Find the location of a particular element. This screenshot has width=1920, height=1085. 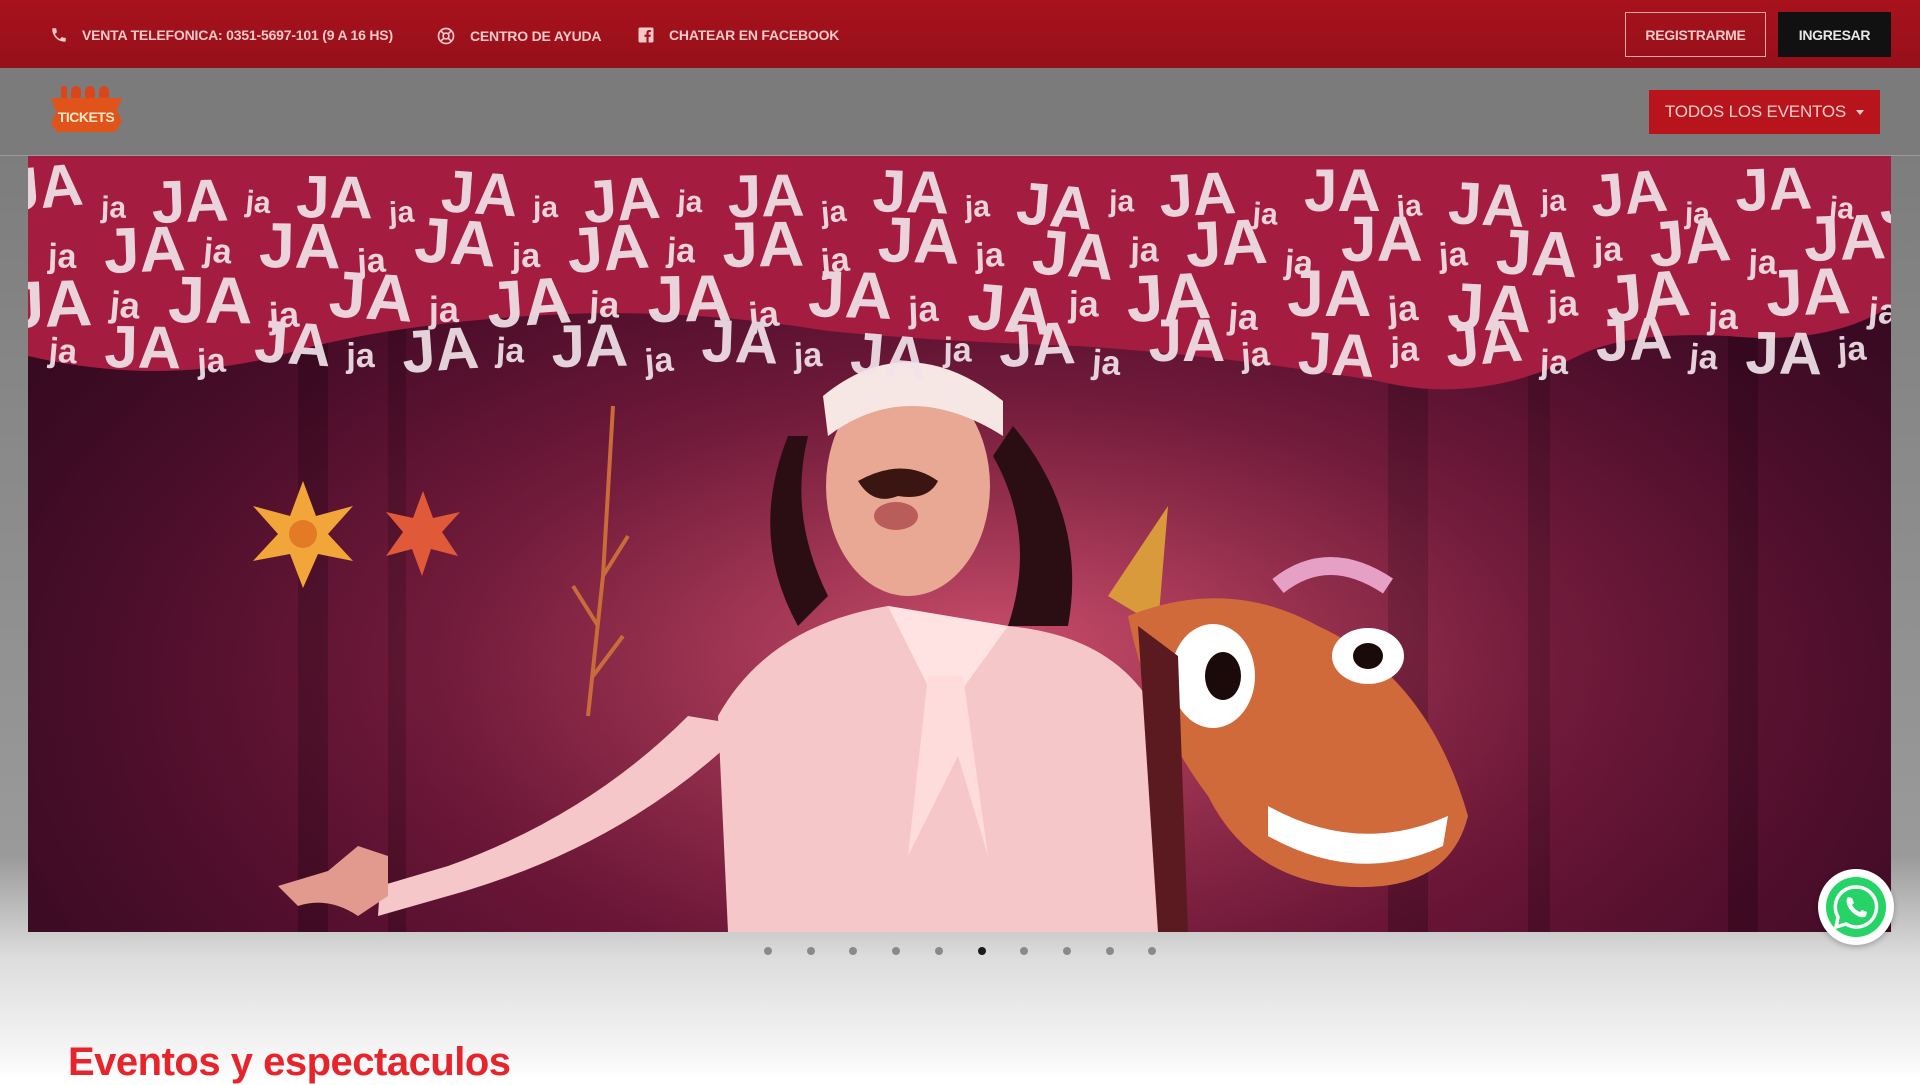

slider-pagination is located at coordinates (960, 953).